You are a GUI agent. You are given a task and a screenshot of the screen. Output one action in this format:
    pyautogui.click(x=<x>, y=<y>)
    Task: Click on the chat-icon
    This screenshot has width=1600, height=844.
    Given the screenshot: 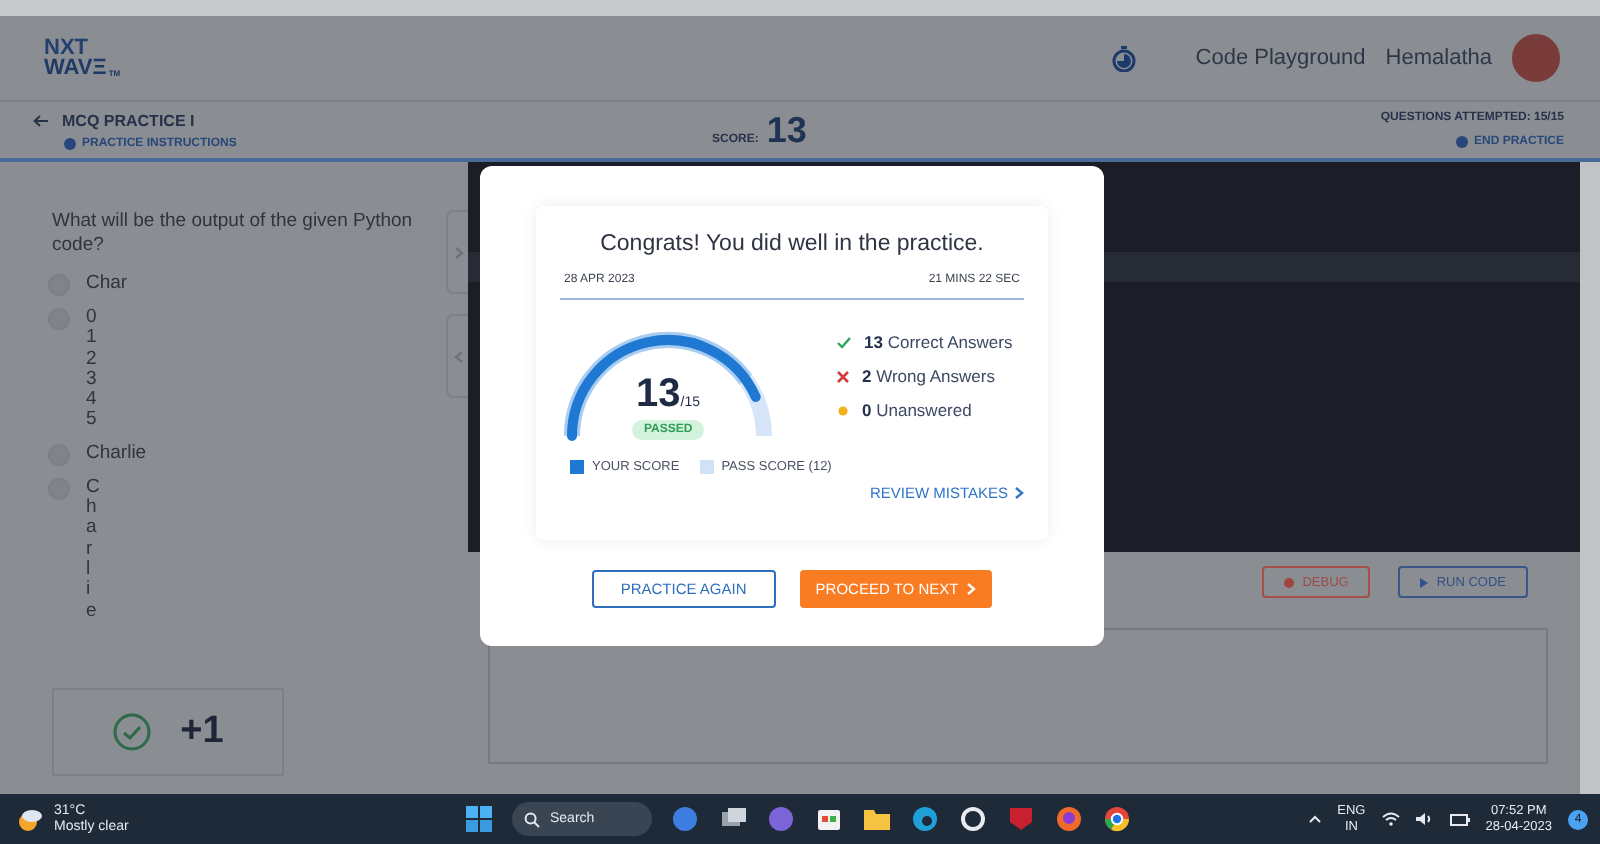 What is the action you would take?
    pyautogui.click(x=781, y=819)
    